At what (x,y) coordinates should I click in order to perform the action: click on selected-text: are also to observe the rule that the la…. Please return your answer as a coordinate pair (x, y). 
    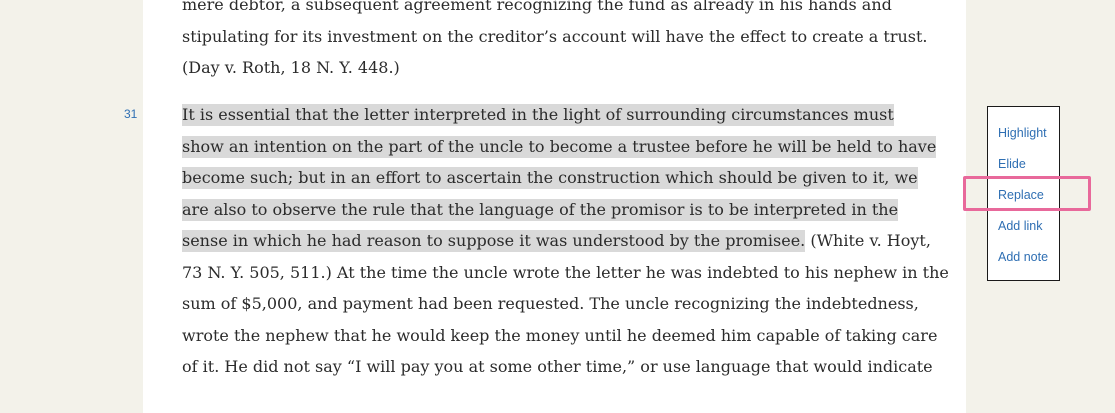
    Looking at the image, I should click on (540, 209).